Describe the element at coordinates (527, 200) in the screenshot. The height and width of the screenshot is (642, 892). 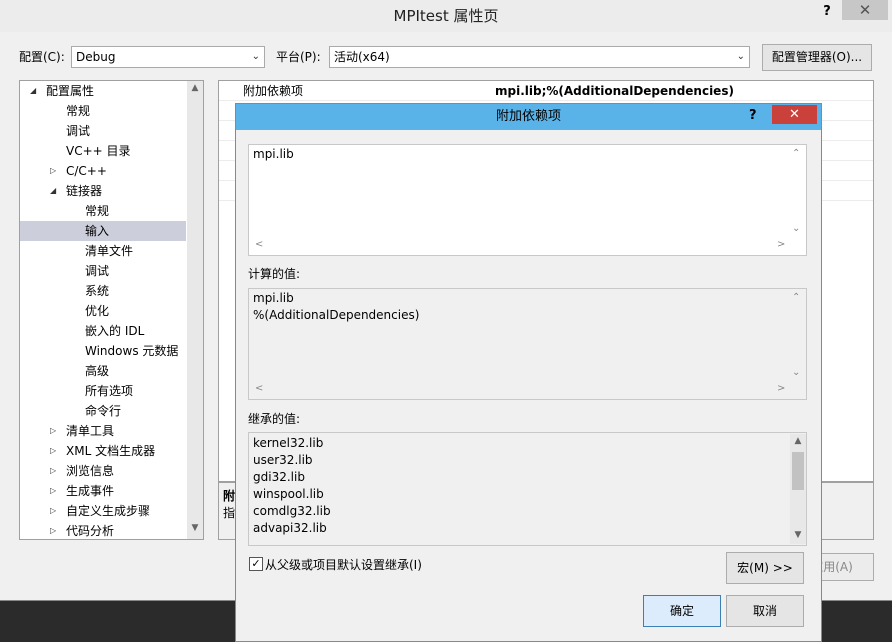
I see `dependencies-edit-box: mpi.lib ⌃ ⌄ < >` at that location.